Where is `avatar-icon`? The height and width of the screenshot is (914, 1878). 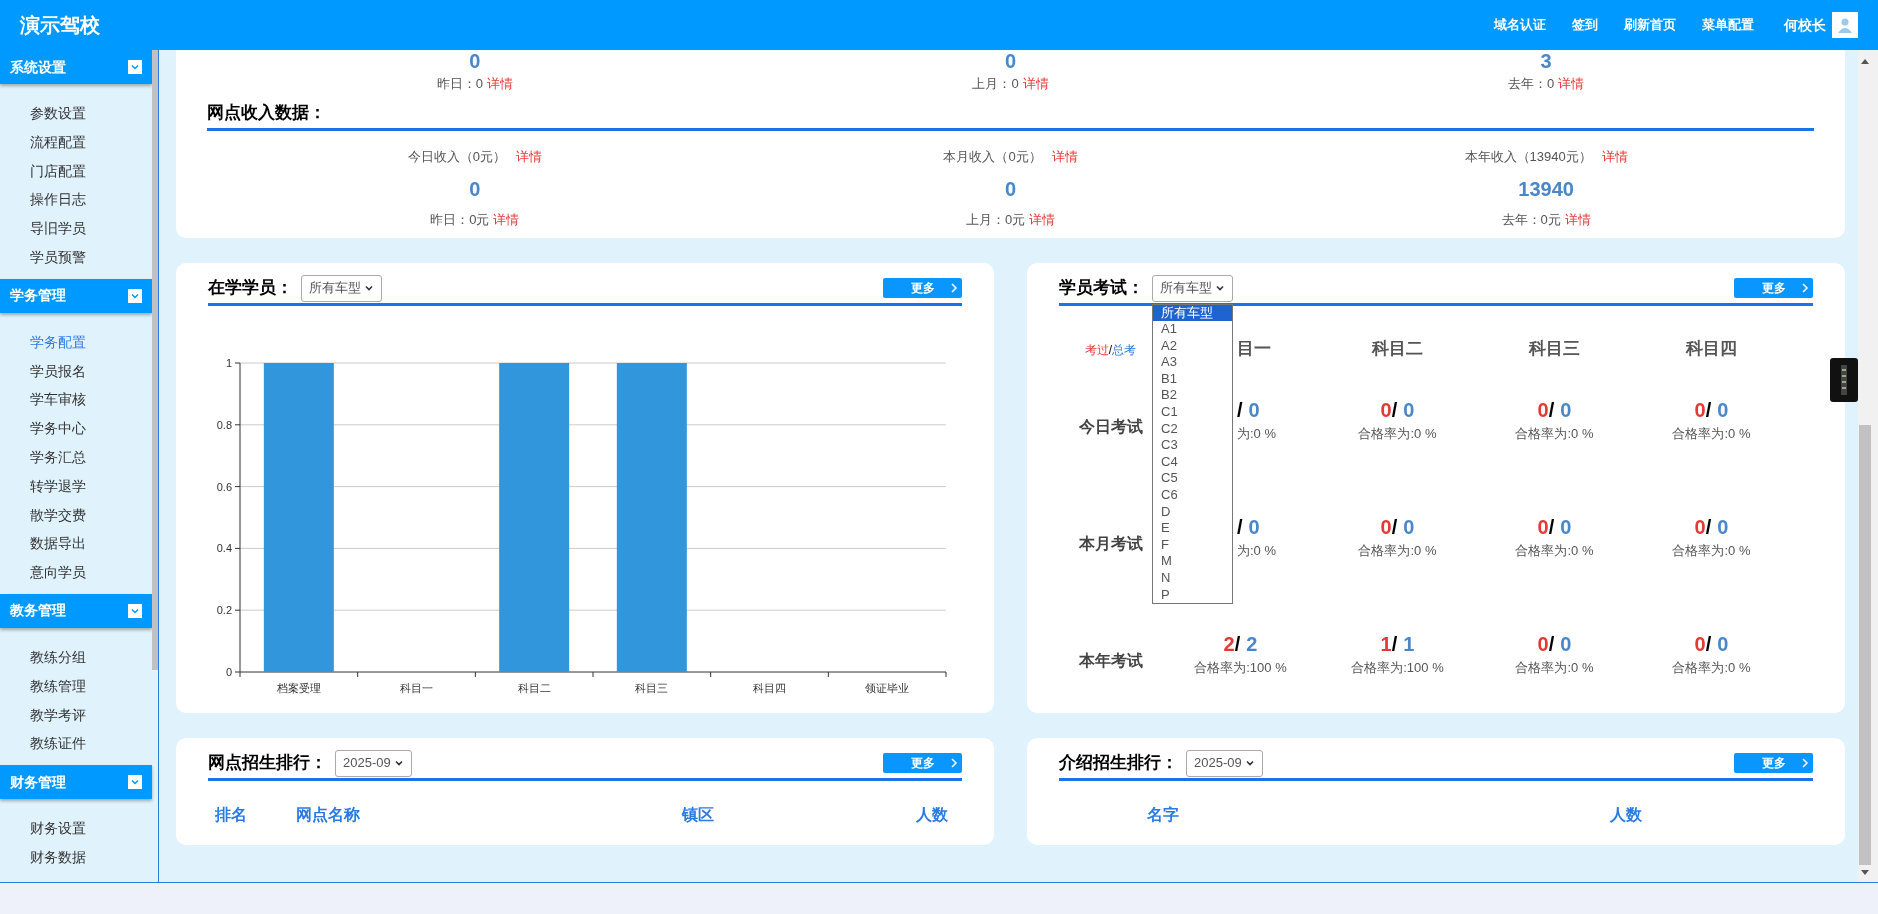
avatar-icon is located at coordinates (1845, 25).